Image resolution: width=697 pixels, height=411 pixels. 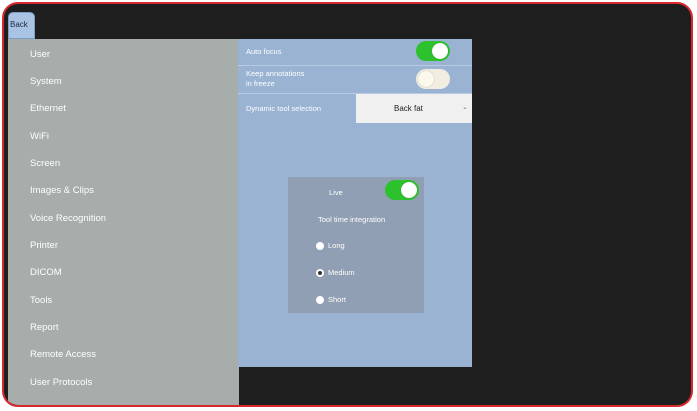 What do you see at coordinates (320, 273) in the screenshot?
I see `radio-medium` at bounding box center [320, 273].